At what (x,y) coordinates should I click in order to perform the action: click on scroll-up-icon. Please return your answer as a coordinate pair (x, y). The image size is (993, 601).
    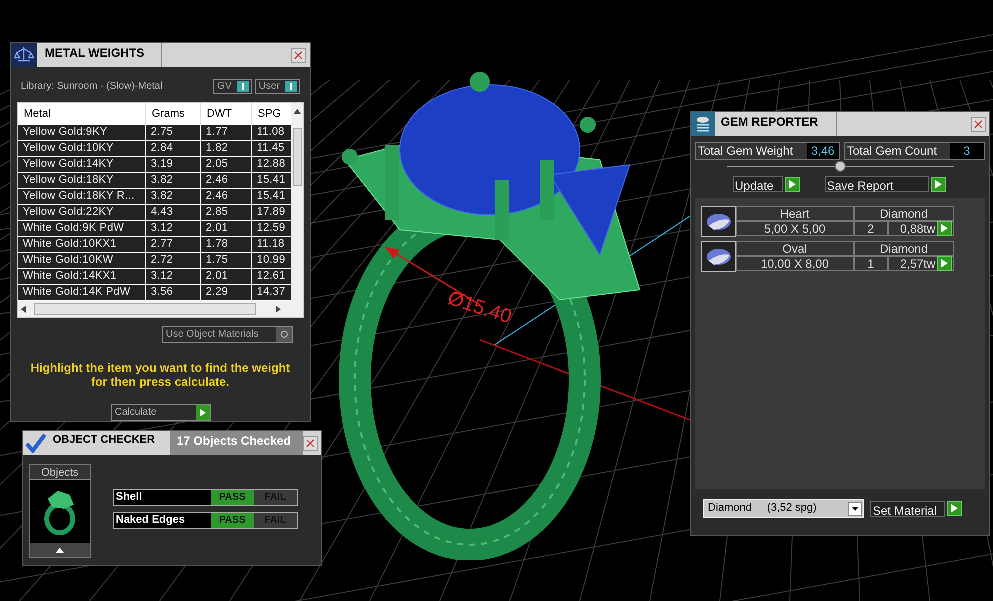
    Looking at the image, I should click on (297, 111).